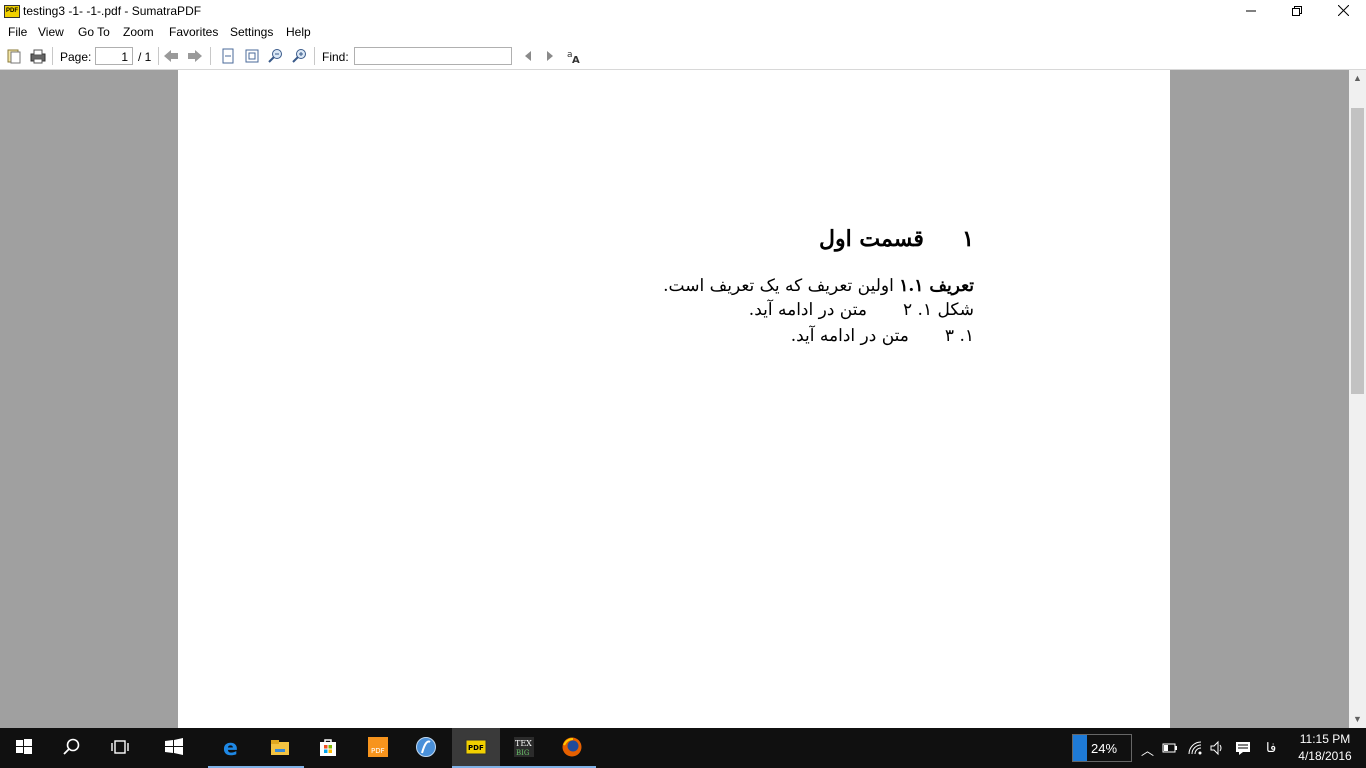 The image size is (1366, 768). I want to click on browser-button, so click(426, 748).